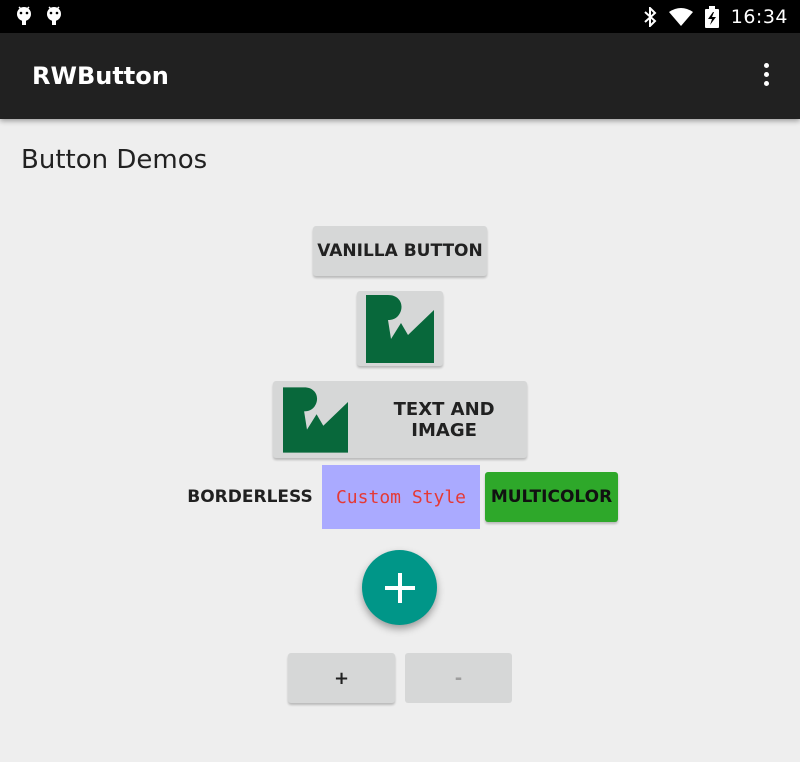 The width and height of the screenshot is (800, 762). What do you see at coordinates (444, 419) in the screenshot?
I see `text-and-image-button-label: TEXT AND IMAGE` at bounding box center [444, 419].